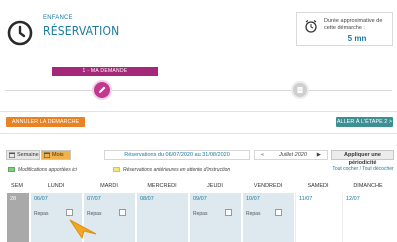 The height and width of the screenshot is (242, 397). I want to click on month-view-button: Mois, so click(56, 155).